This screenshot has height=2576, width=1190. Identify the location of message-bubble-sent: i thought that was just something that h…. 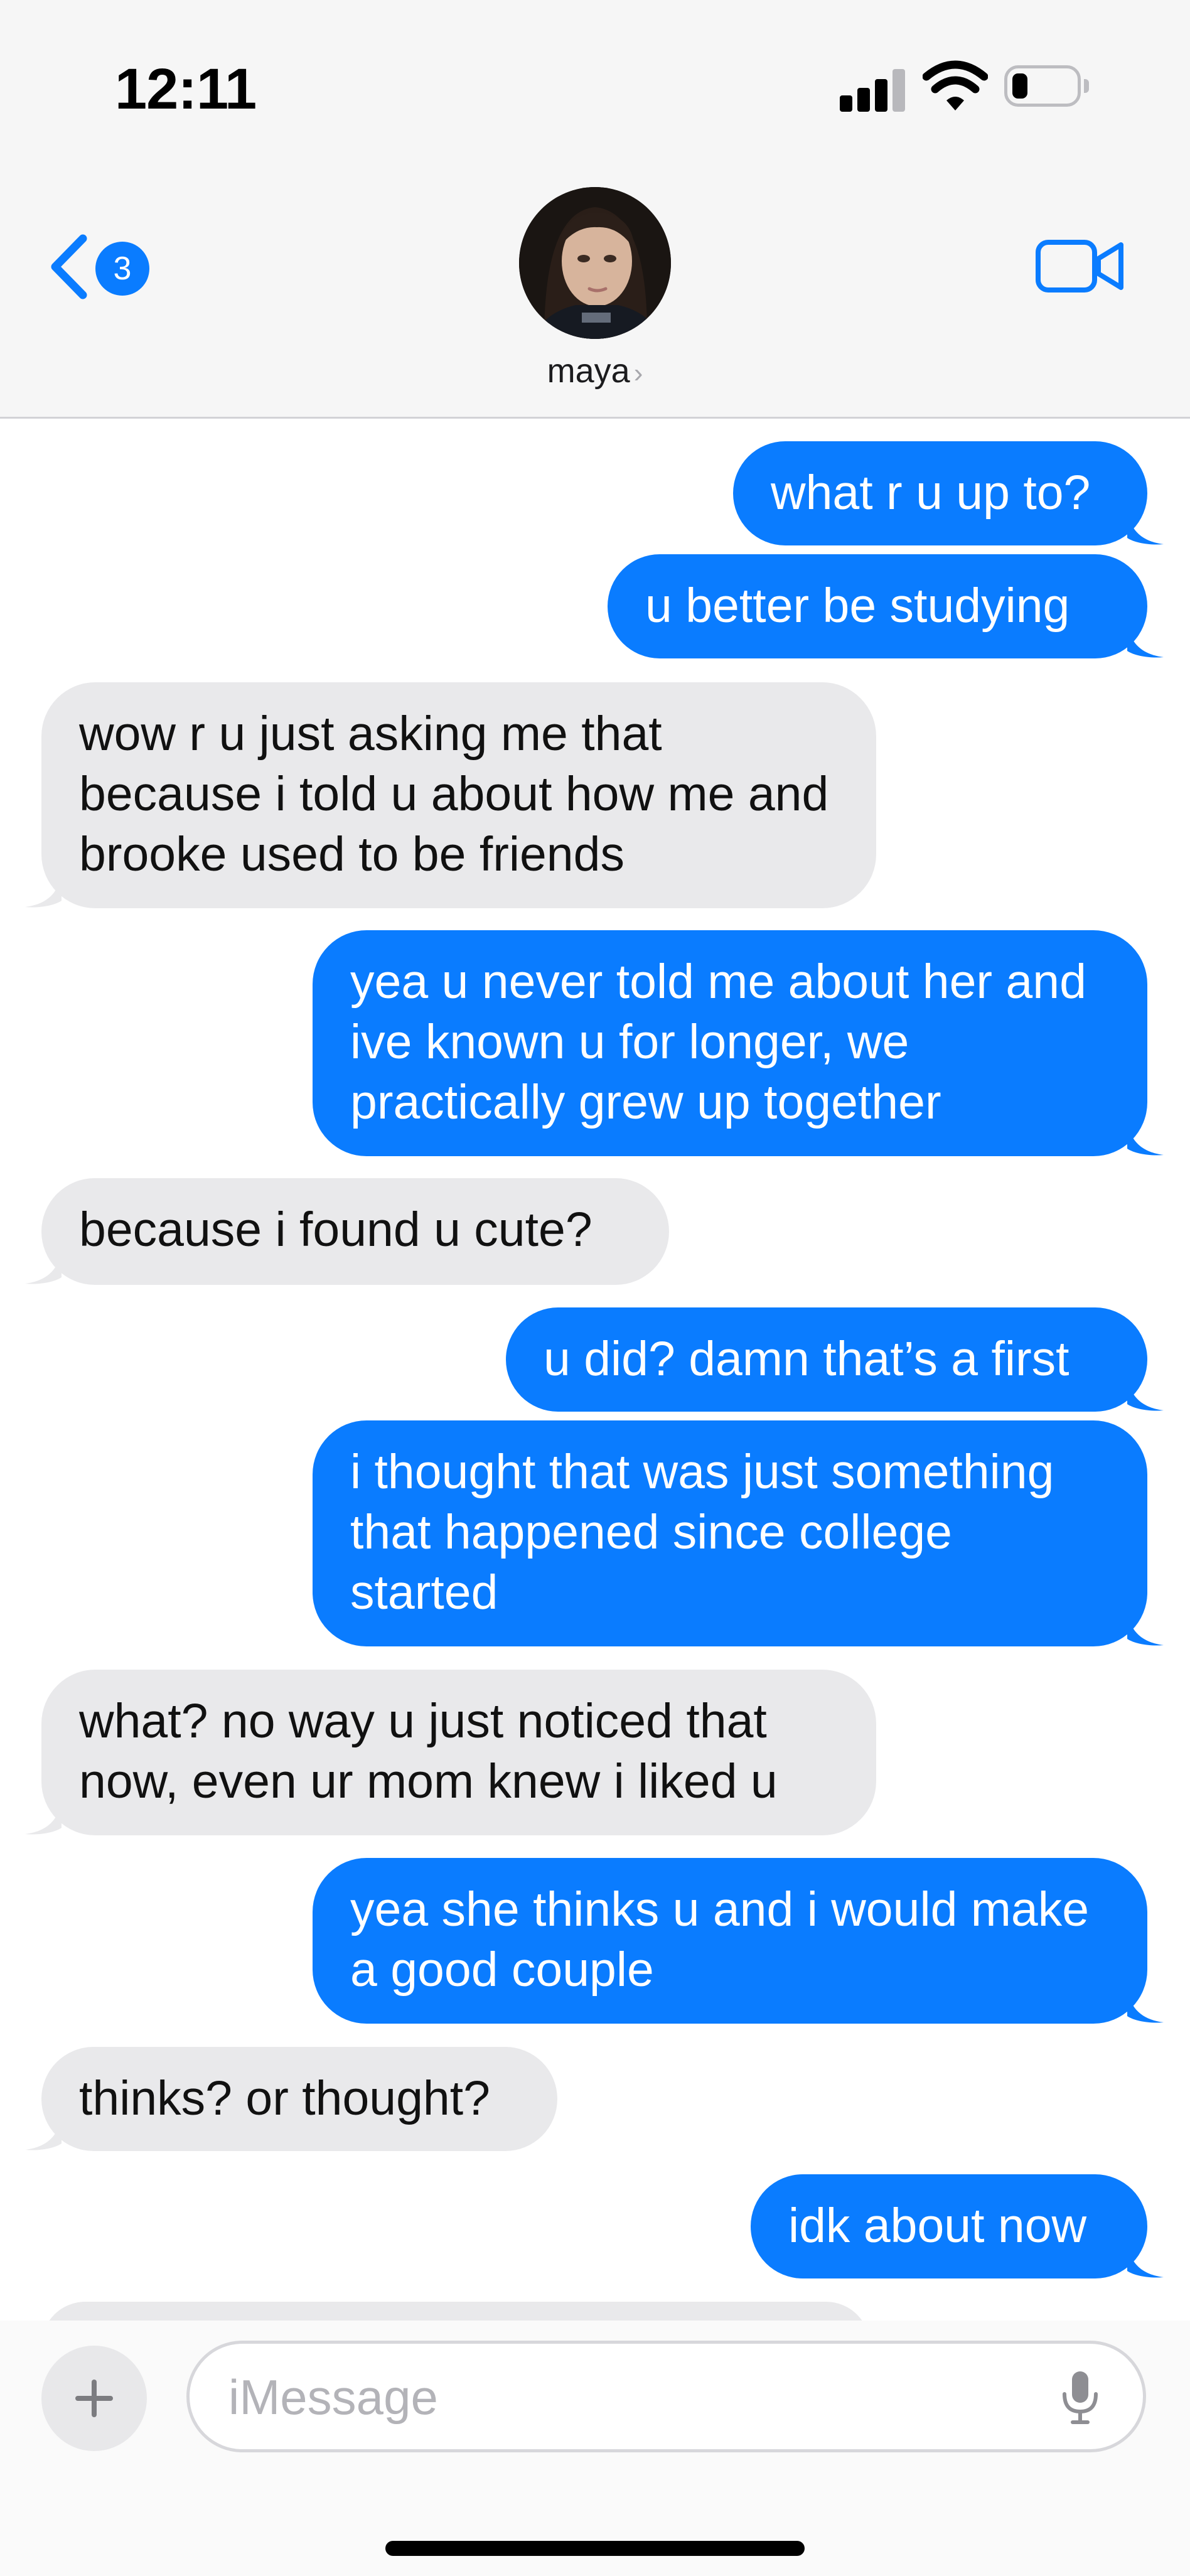
(738, 1533).